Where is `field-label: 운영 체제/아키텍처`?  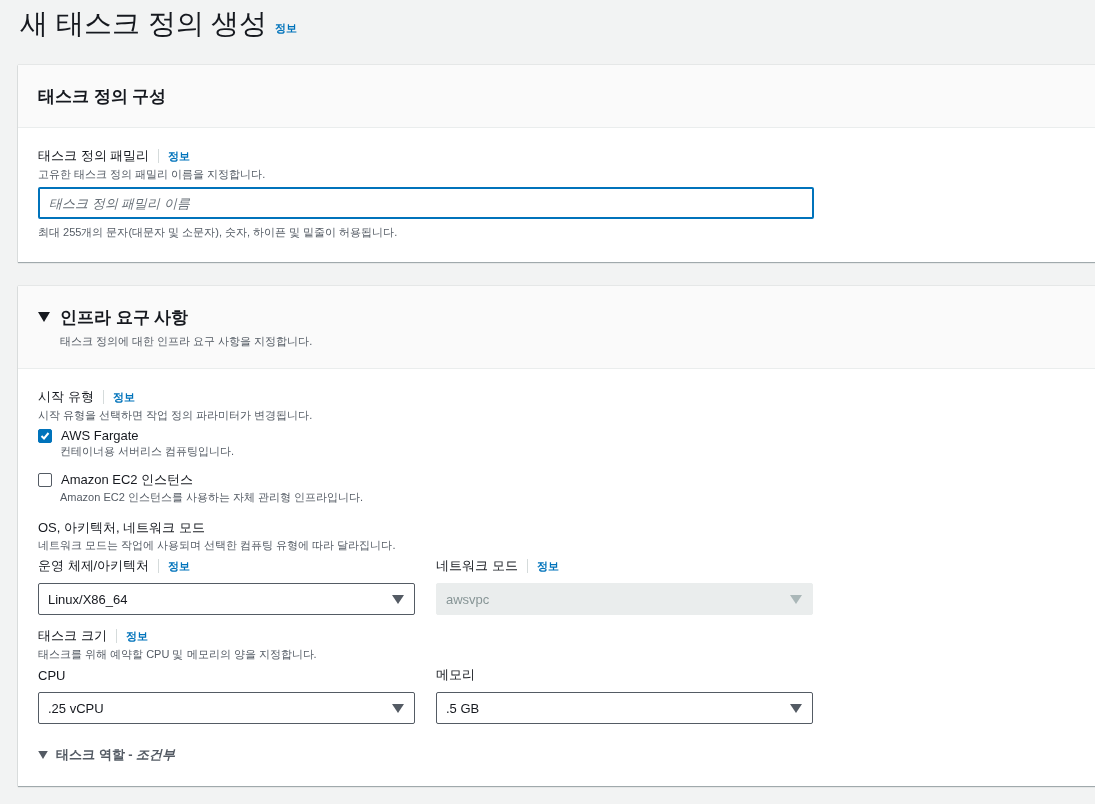
field-label: 운영 체제/아키텍처 is located at coordinates (94, 566).